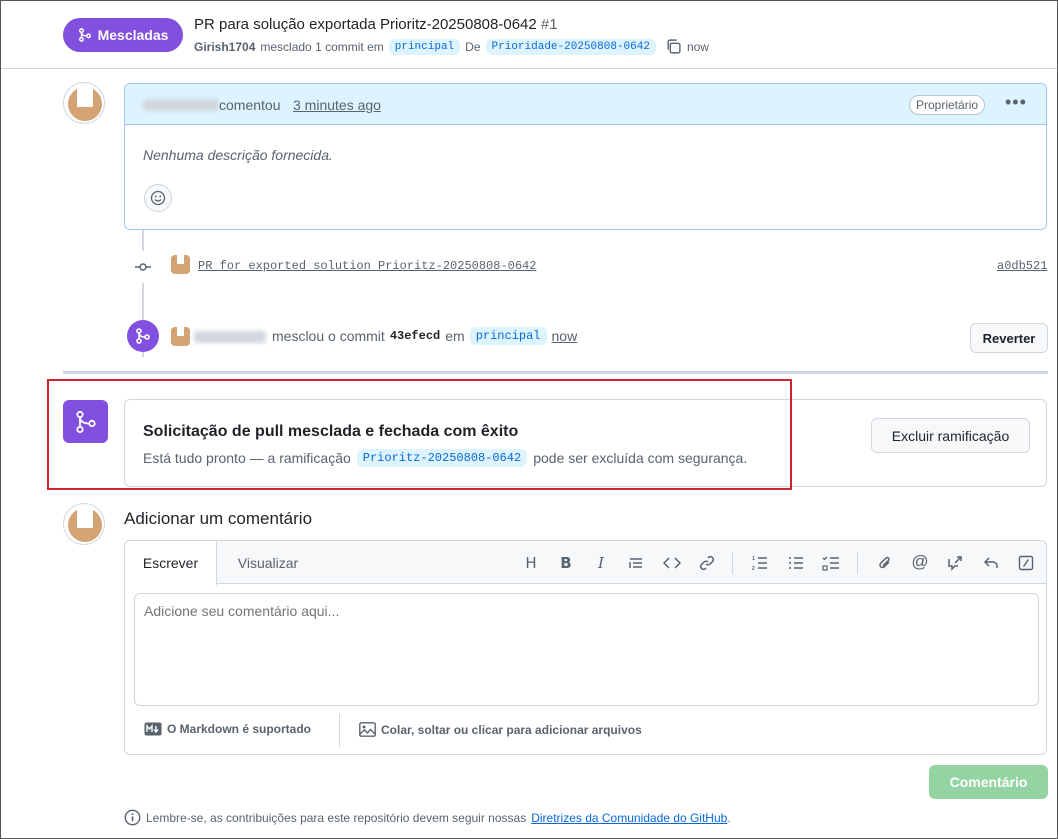 This screenshot has width=1058, height=839. I want to click on merge-time: now, so click(565, 336).